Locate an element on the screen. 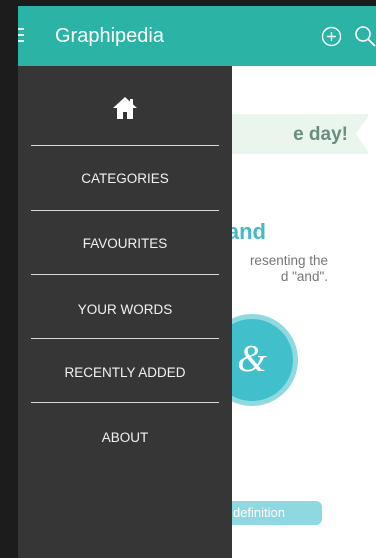 The height and width of the screenshot is (558, 376). app-title: Graphipedia is located at coordinates (109, 36).